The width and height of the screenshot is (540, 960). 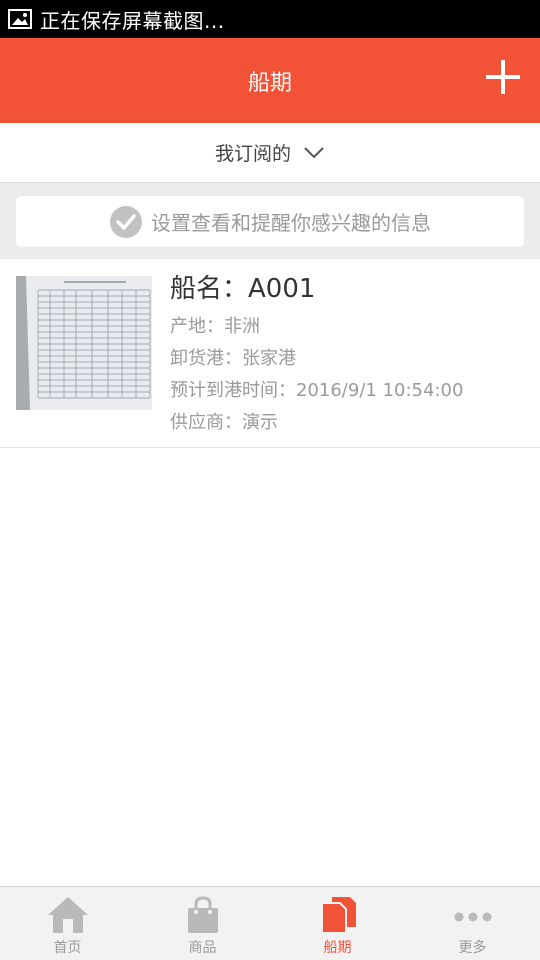 I want to click on tab-more: 更多, so click(x=472, y=923).